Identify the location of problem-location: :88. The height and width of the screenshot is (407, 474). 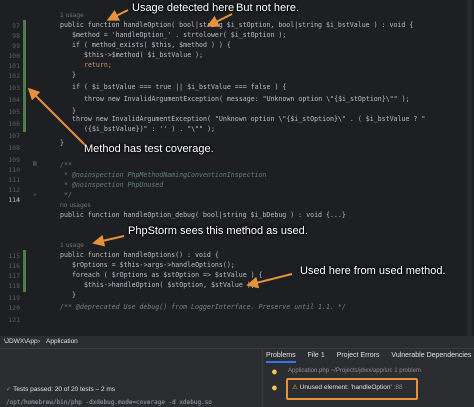
(398, 387).